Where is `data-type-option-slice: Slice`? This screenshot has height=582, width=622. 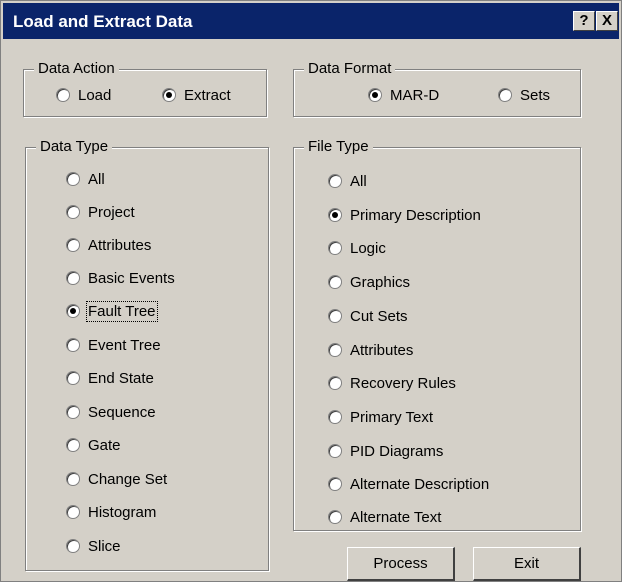
data-type-option-slice: Slice is located at coordinates (93, 546).